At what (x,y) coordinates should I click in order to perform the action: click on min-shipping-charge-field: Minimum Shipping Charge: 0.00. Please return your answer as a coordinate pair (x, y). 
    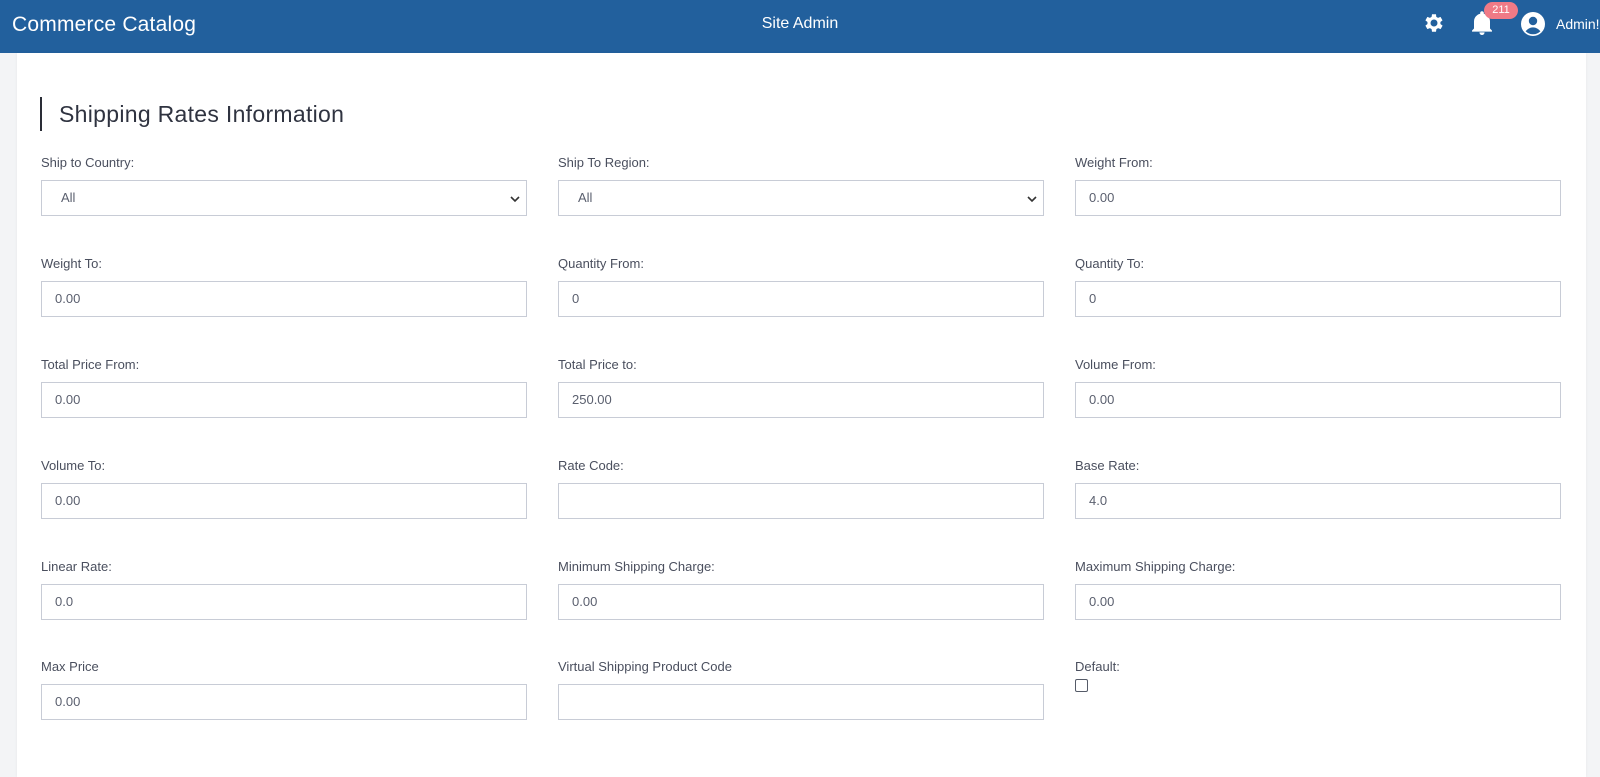
    Looking at the image, I should click on (801, 589).